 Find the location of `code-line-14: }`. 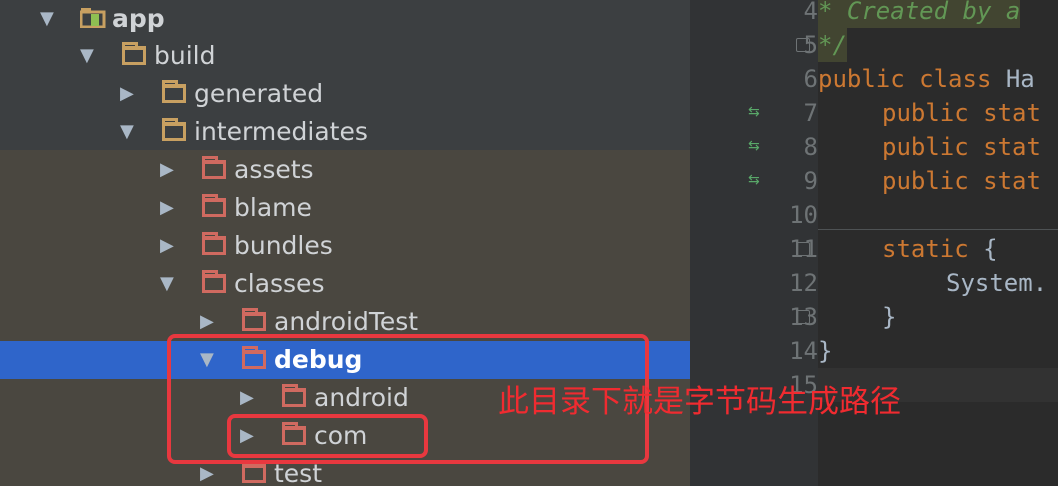

code-line-14: } is located at coordinates (825, 351).